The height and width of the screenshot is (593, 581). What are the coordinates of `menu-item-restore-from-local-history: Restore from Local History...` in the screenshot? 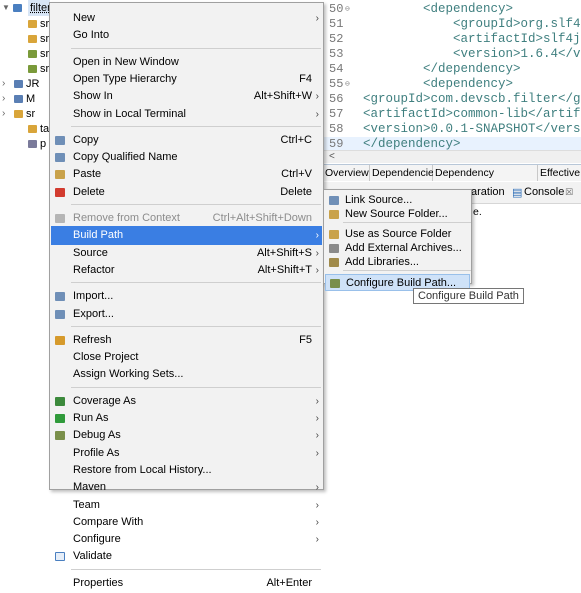 It's located at (186, 470).